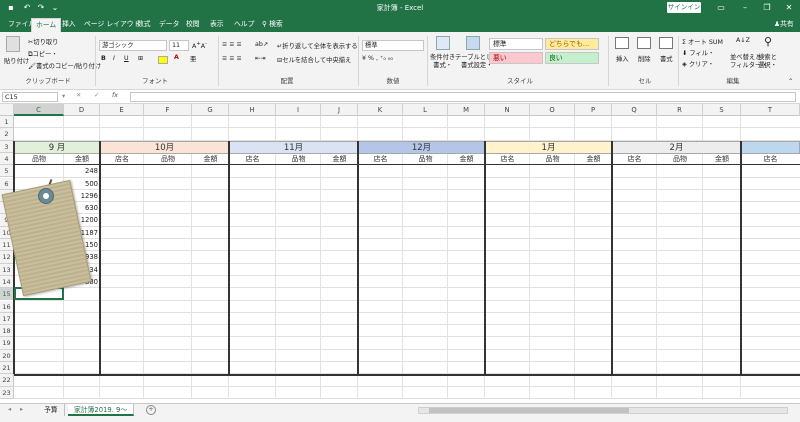  Describe the element at coordinates (7, 343) in the screenshot. I see `row-header-19: 19` at that location.